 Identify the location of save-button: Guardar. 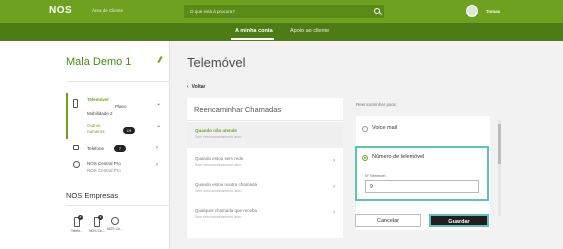
(459, 220).